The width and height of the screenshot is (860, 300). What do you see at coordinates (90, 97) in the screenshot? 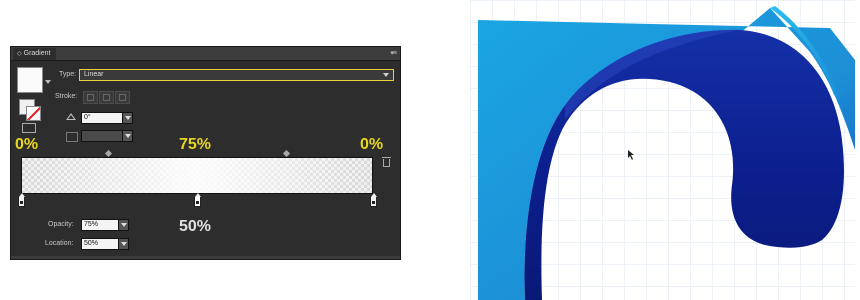
I see `stroke-within-button` at bounding box center [90, 97].